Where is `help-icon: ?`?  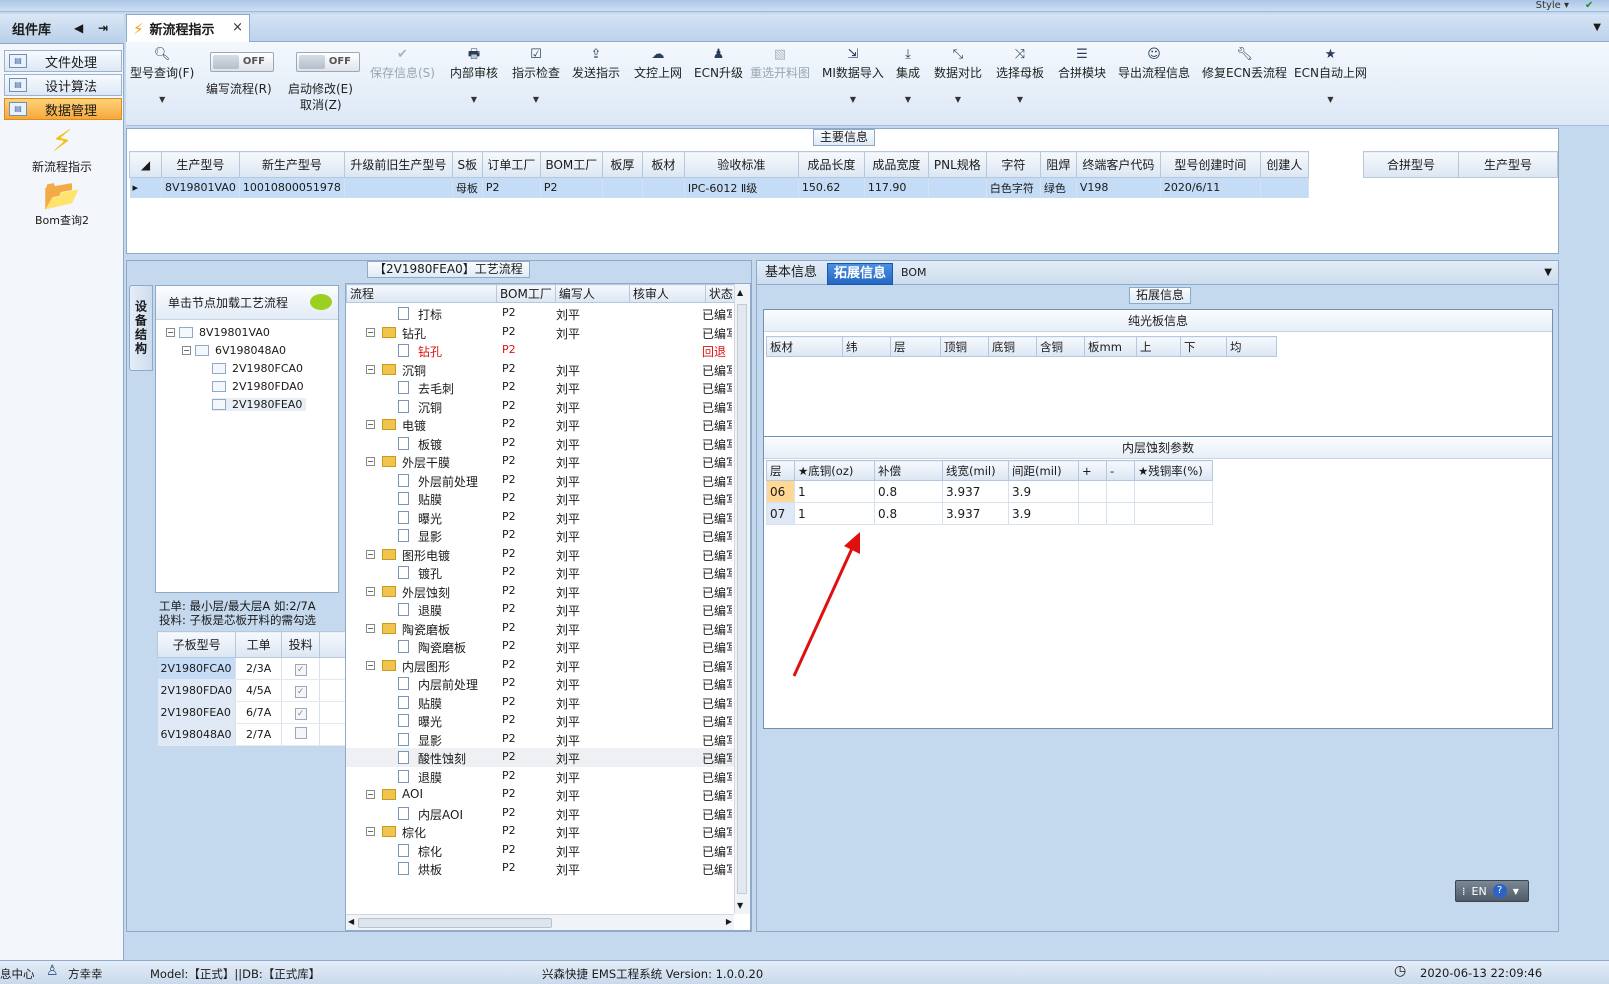 help-icon: ? is located at coordinates (1499, 891).